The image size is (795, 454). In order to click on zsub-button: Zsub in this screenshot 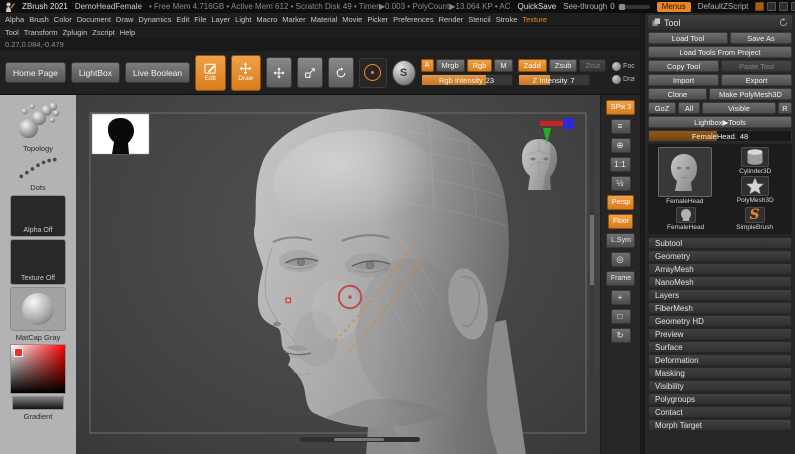, I will do `click(563, 65)`.